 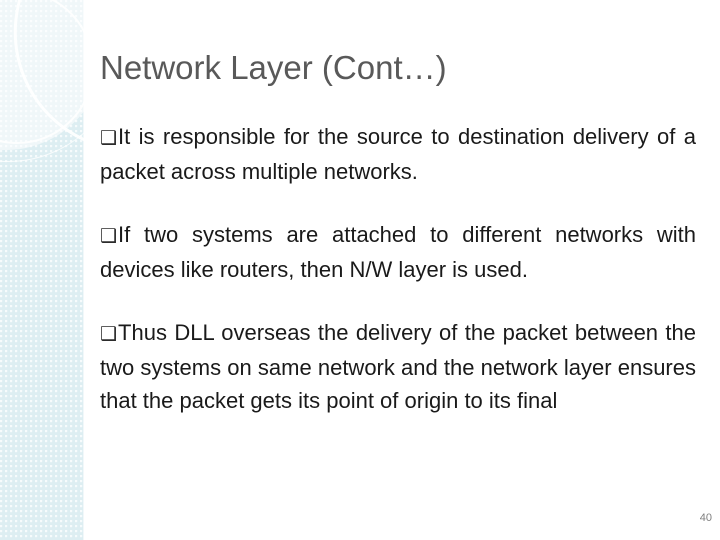 I want to click on slide-title: Network Layer (Cont…), so click(x=400, y=68).